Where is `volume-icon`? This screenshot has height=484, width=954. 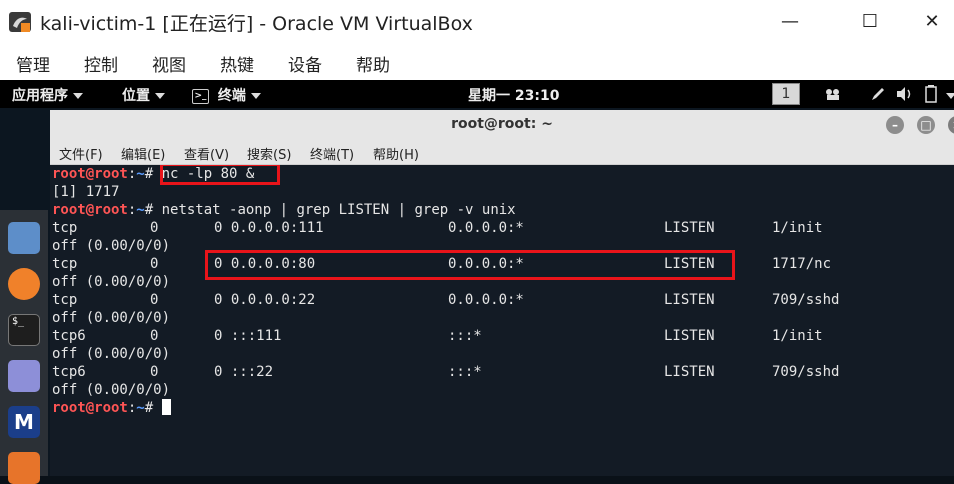 volume-icon is located at coordinates (905, 94).